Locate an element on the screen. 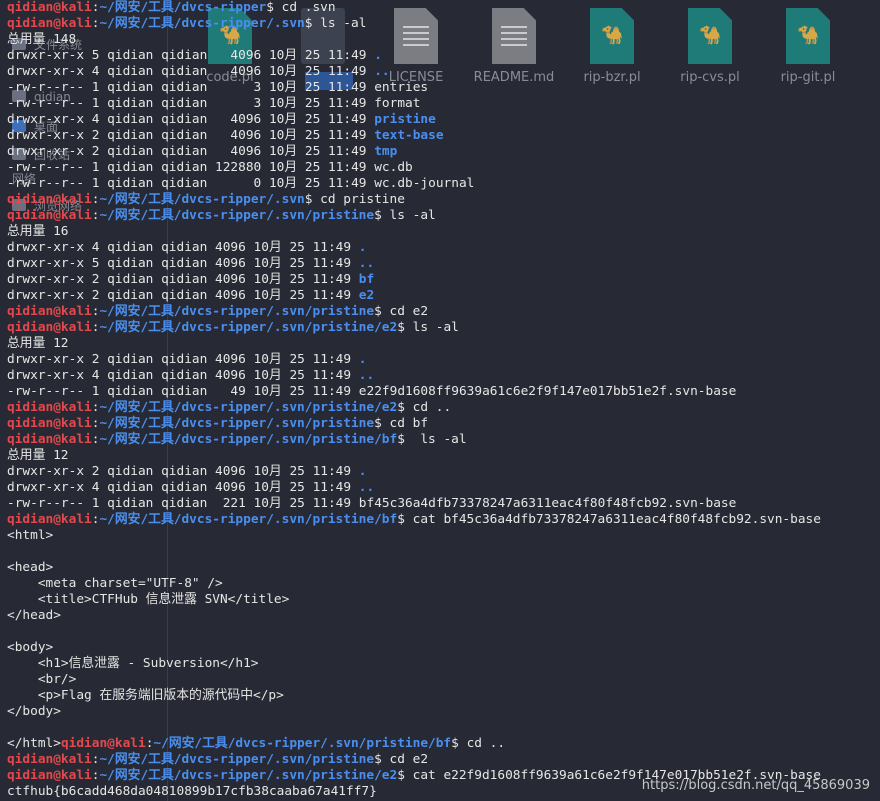 This screenshot has height=801, width=880. output-text: <html> is located at coordinates (30, 535).